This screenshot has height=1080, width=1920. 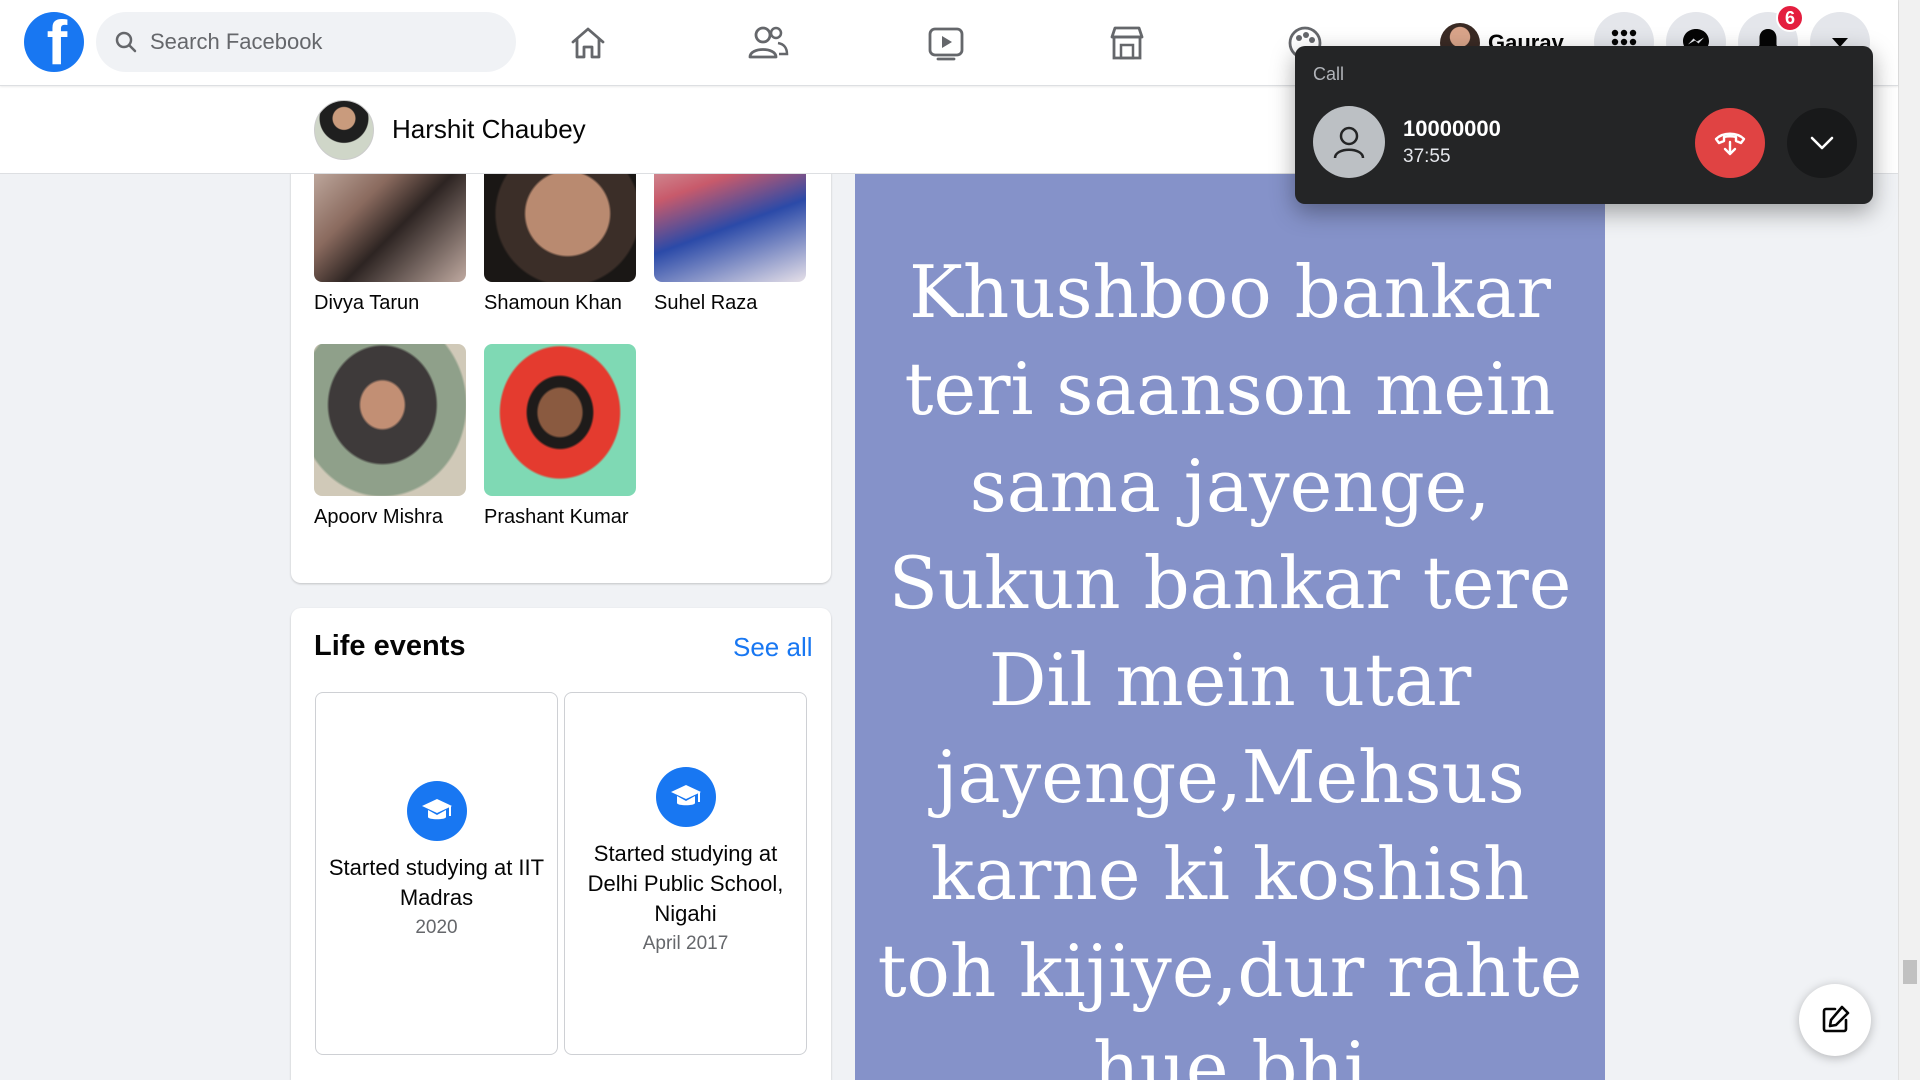 I want to click on compose-icon, so click(x=1836, y=1019).